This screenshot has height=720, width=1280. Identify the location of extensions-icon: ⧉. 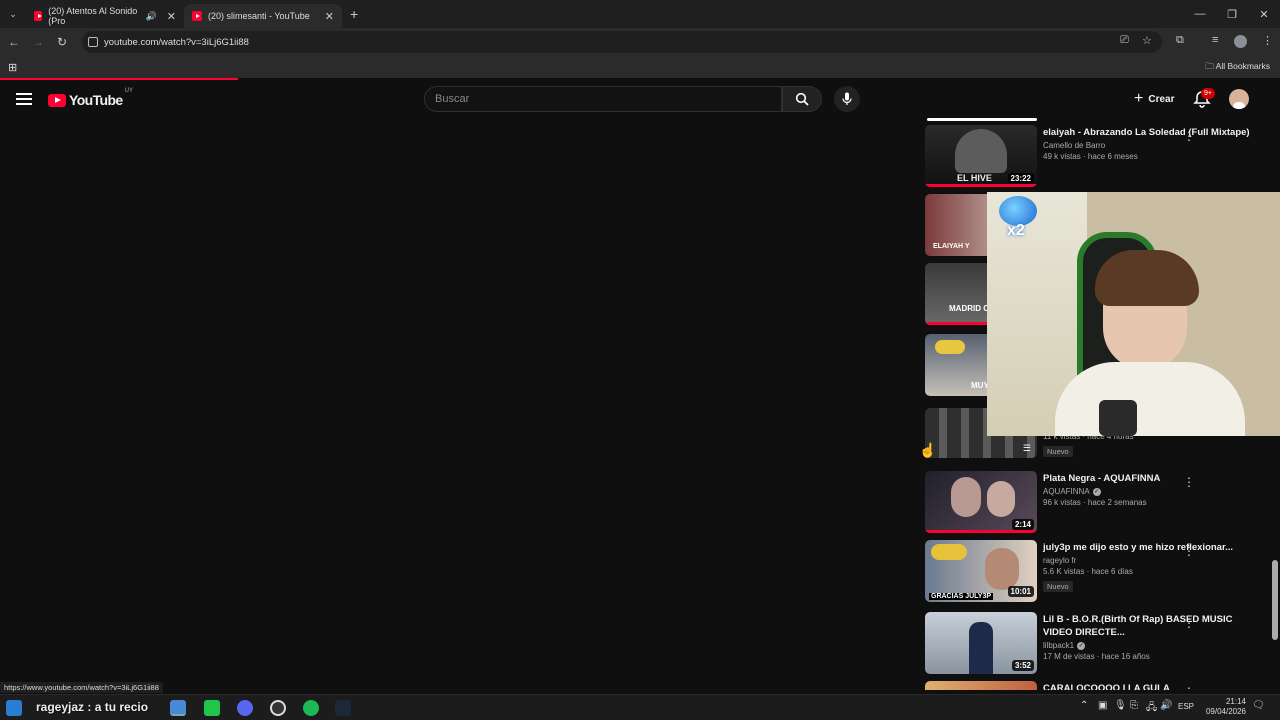
(1180, 40).